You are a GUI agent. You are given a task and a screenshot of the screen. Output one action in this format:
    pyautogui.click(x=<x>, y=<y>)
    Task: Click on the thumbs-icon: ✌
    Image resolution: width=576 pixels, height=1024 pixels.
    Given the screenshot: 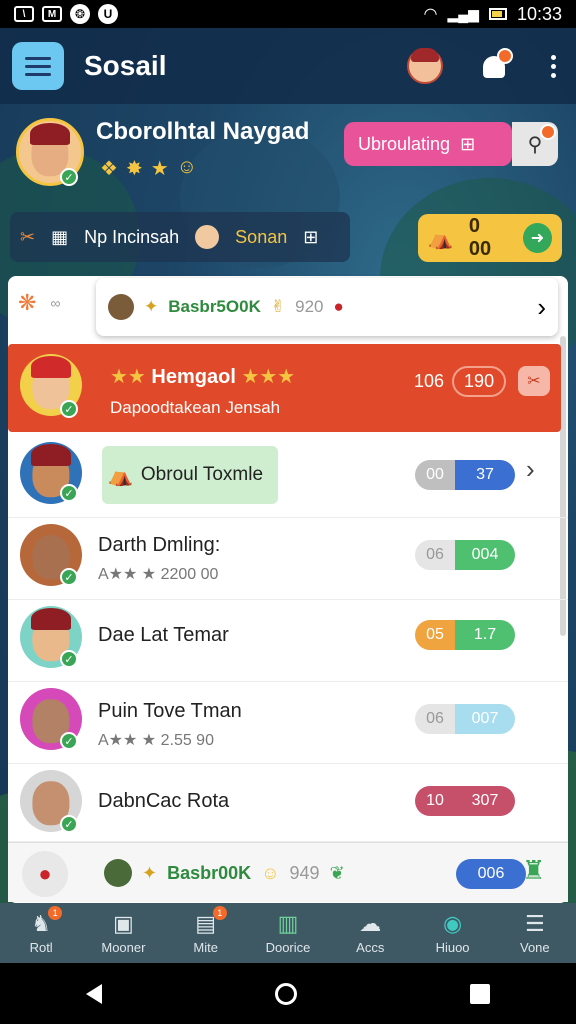 What is the action you would take?
    pyautogui.click(x=278, y=306)
    